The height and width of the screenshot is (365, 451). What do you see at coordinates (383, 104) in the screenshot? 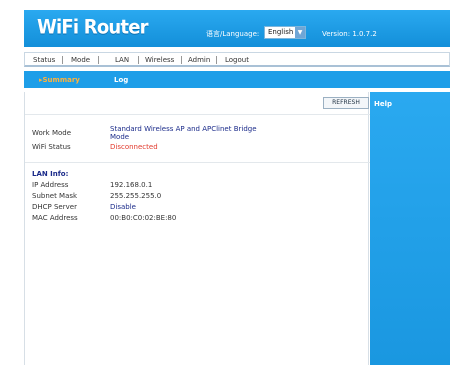
I see `help-title: Help` at bounding box center [383, 104].